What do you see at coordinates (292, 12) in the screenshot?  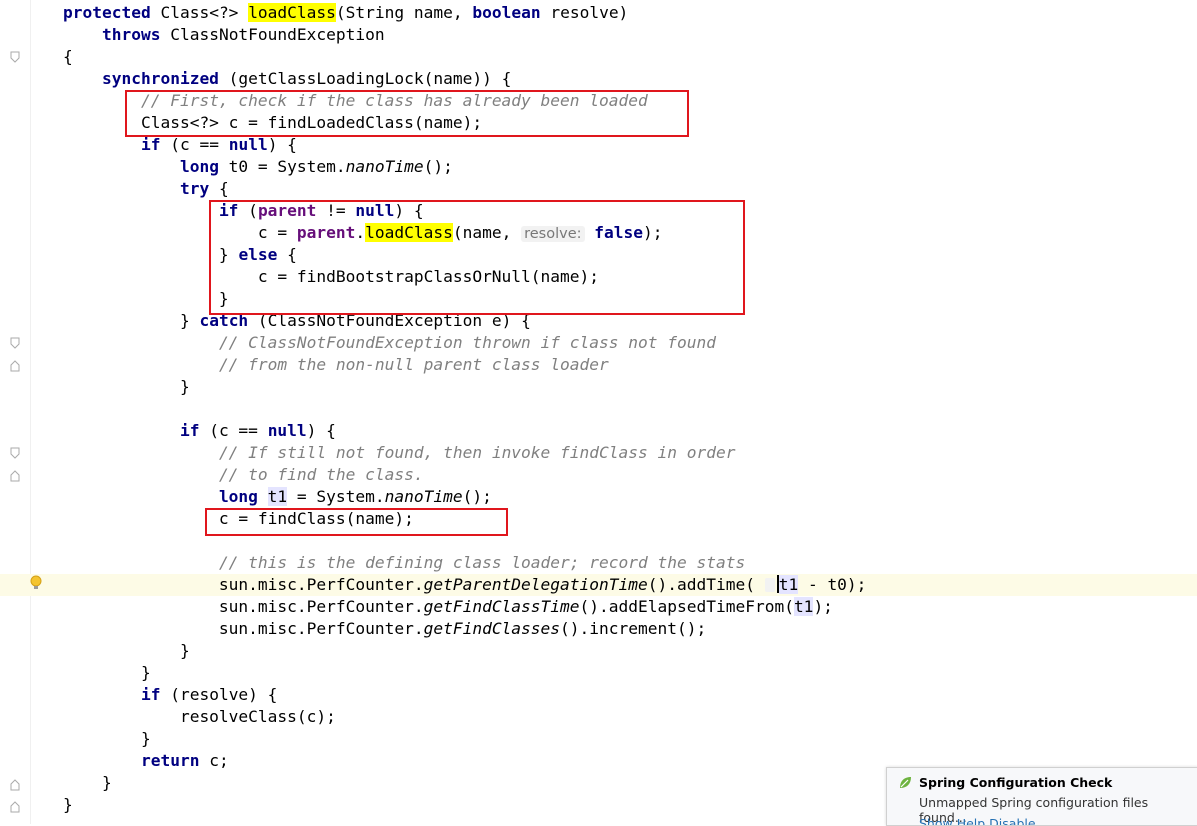 I see `code-token: loadClass` at bounding box center [292, 12].